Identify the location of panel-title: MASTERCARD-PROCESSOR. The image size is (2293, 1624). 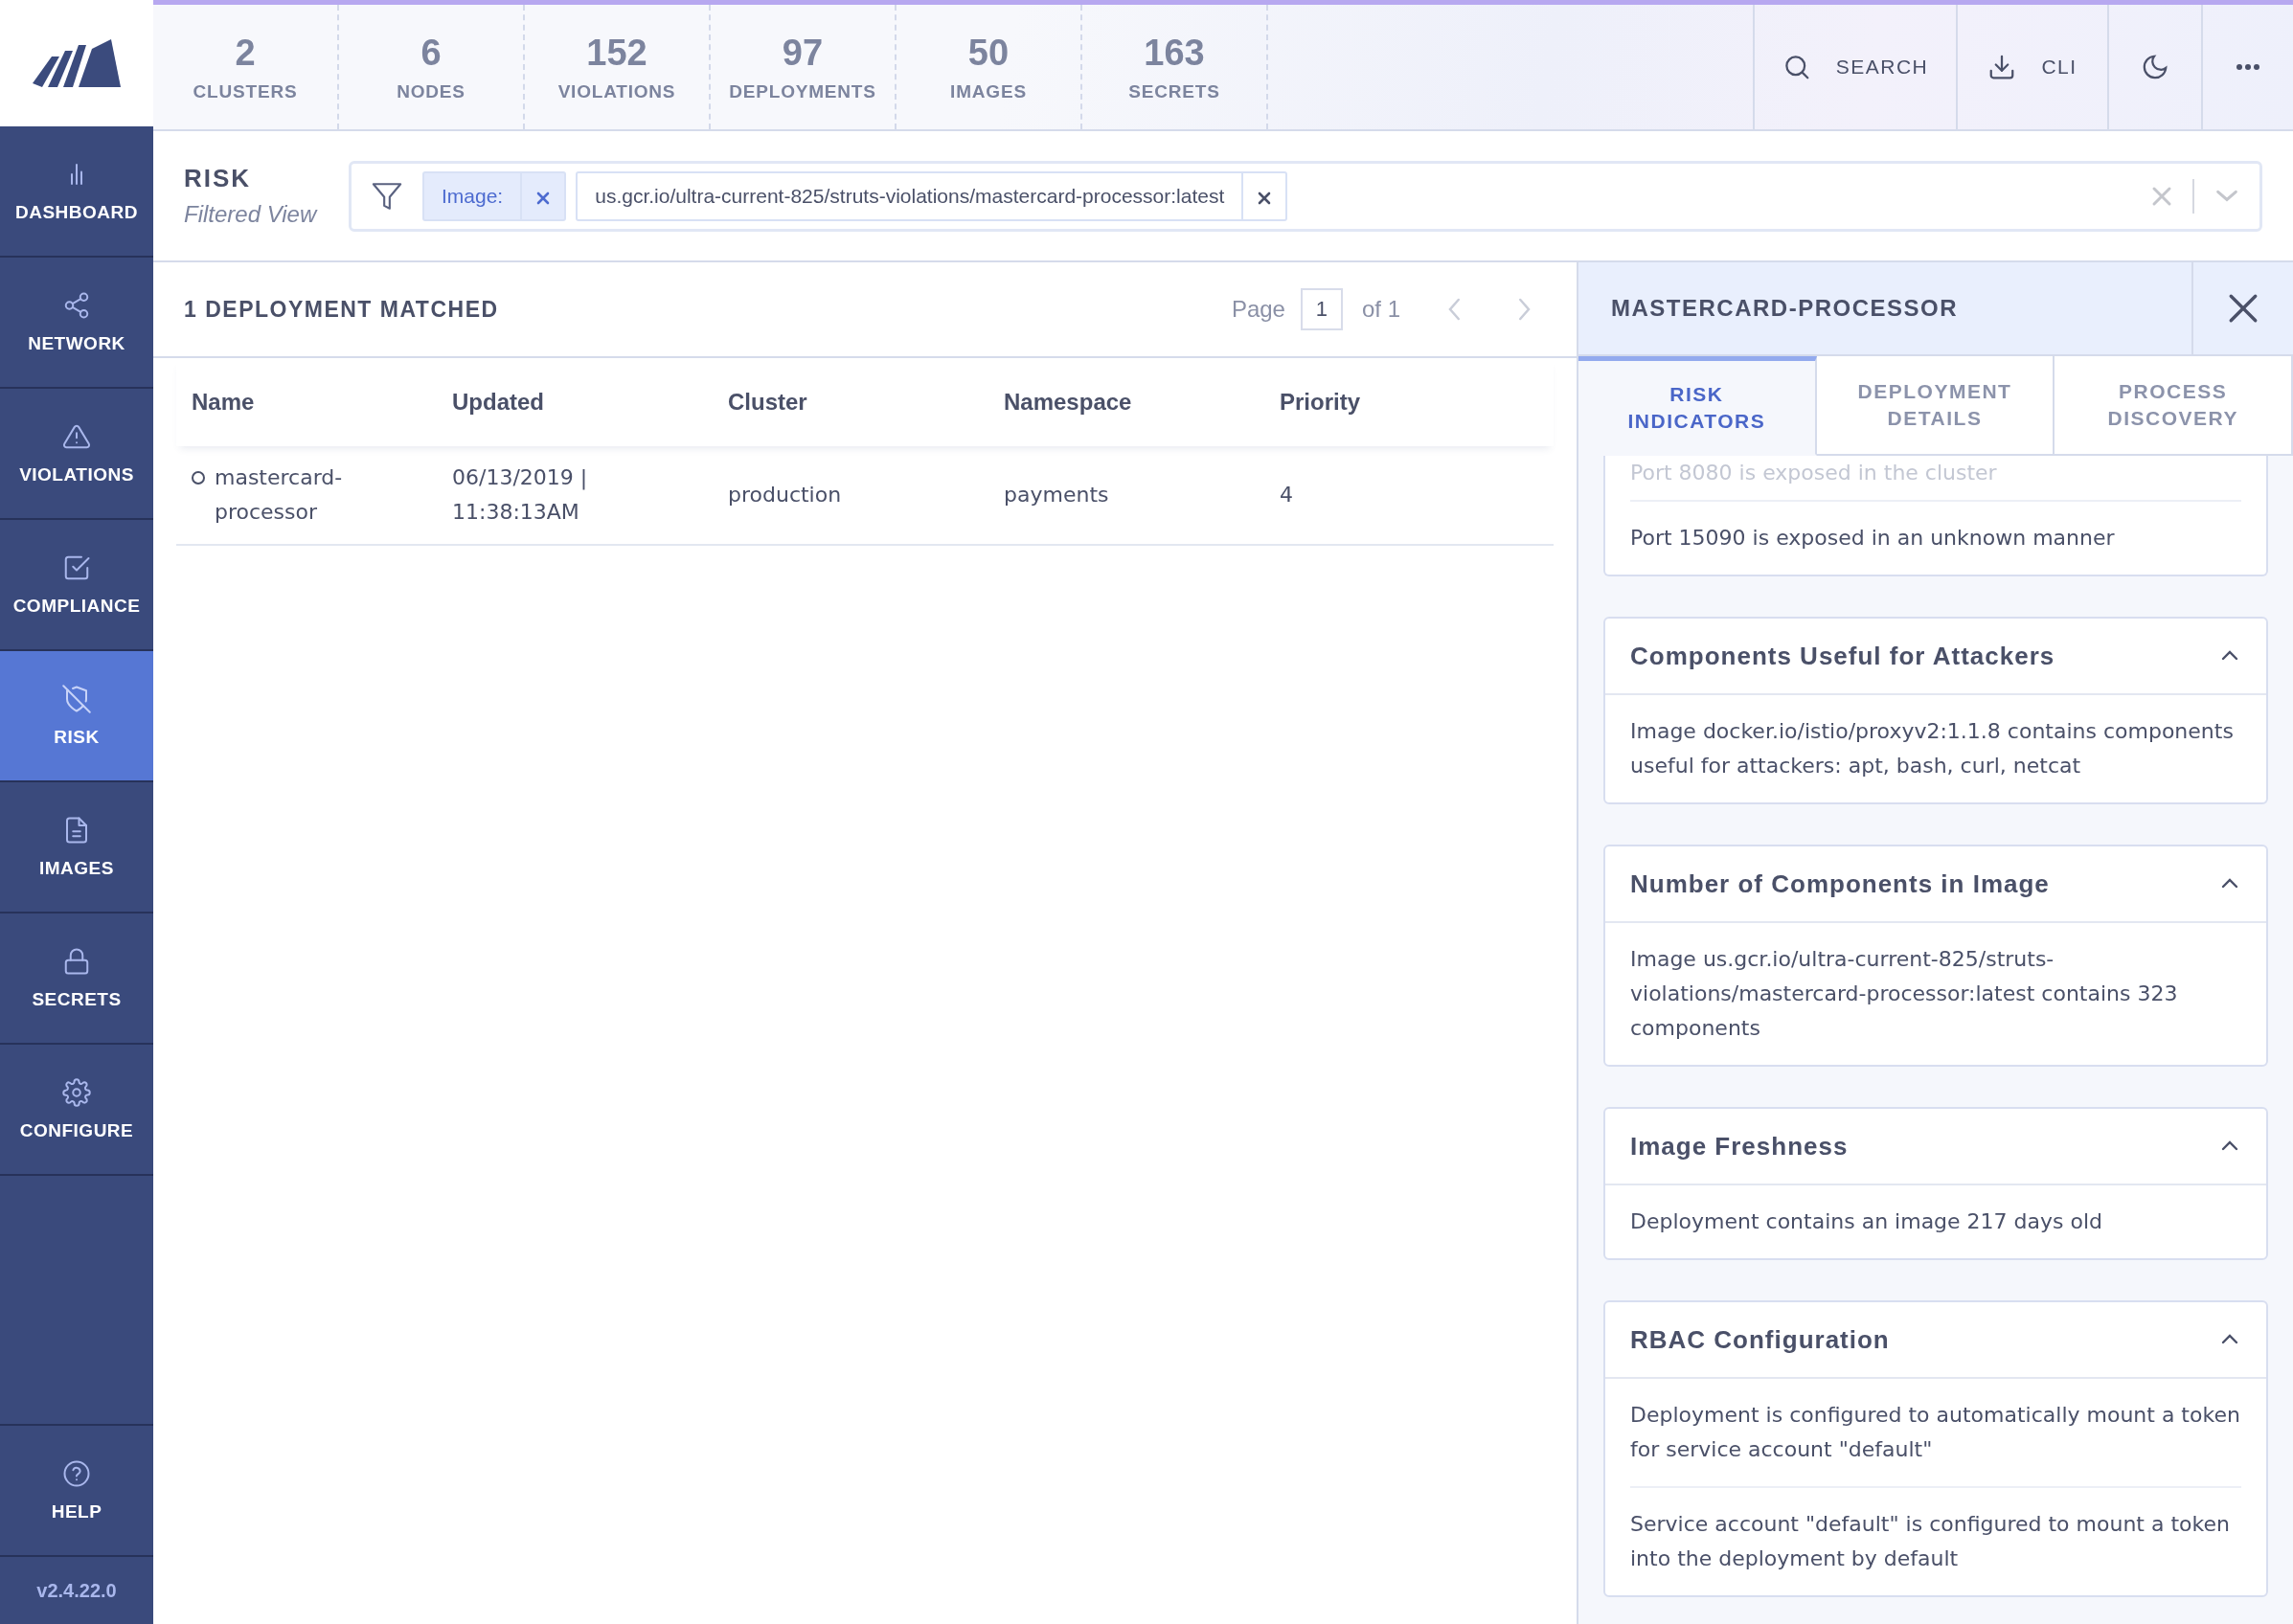
(1784, 308).